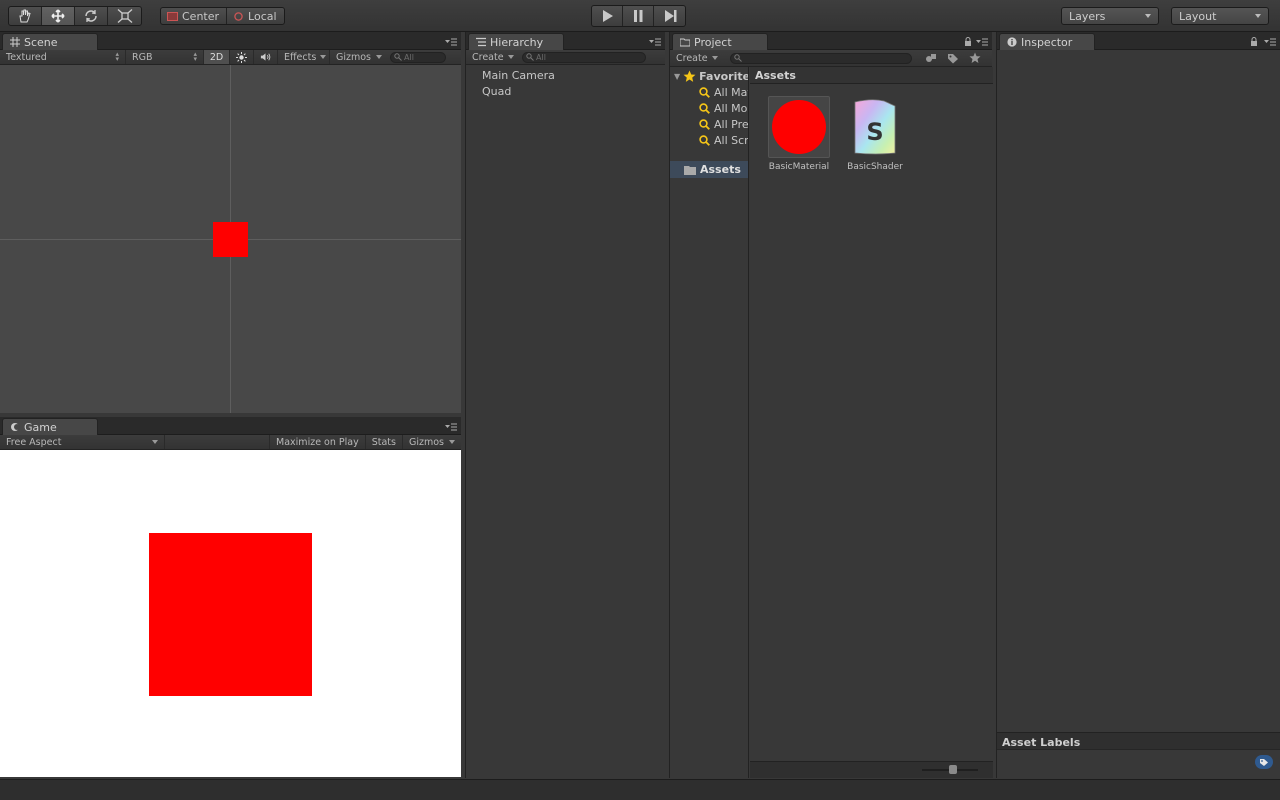  Describe the element at coordinates (418, 57) in the screenshot. I see `scene-search-input: All` at that location.